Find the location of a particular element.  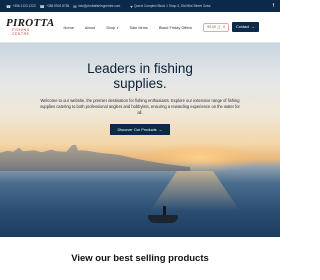

site-logo: PIROTTA FISHING CENTRE is located at coordinates (30, 27).